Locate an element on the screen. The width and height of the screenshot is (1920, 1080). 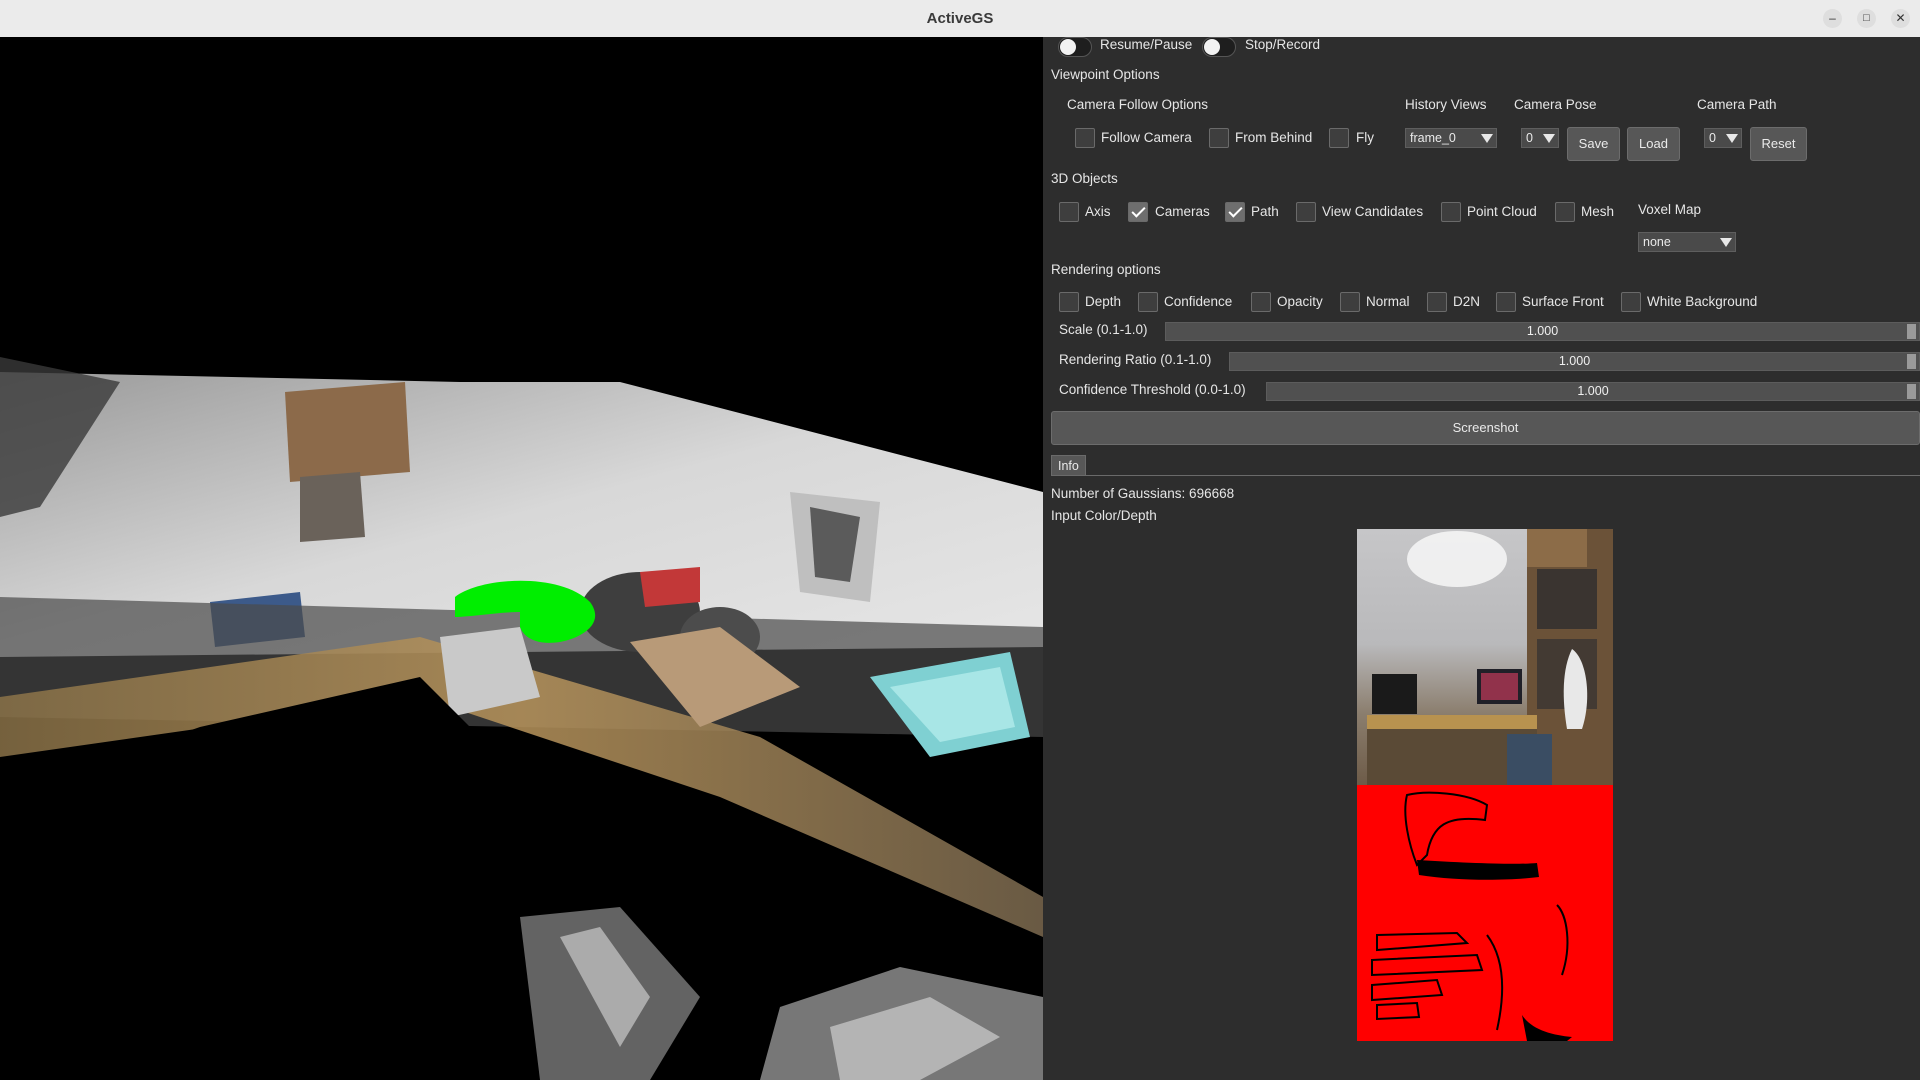
confidence-checkbox is located at coordinates (1148, 302).